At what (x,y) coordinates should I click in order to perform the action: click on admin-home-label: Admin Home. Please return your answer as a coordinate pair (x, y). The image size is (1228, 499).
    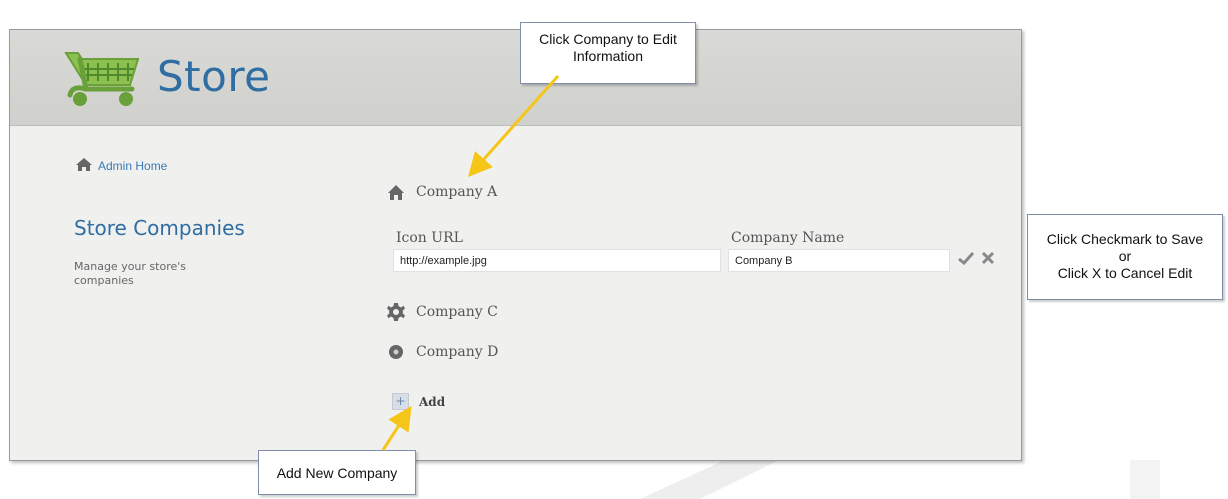
    Looking at the image, I should click on (133, 165).